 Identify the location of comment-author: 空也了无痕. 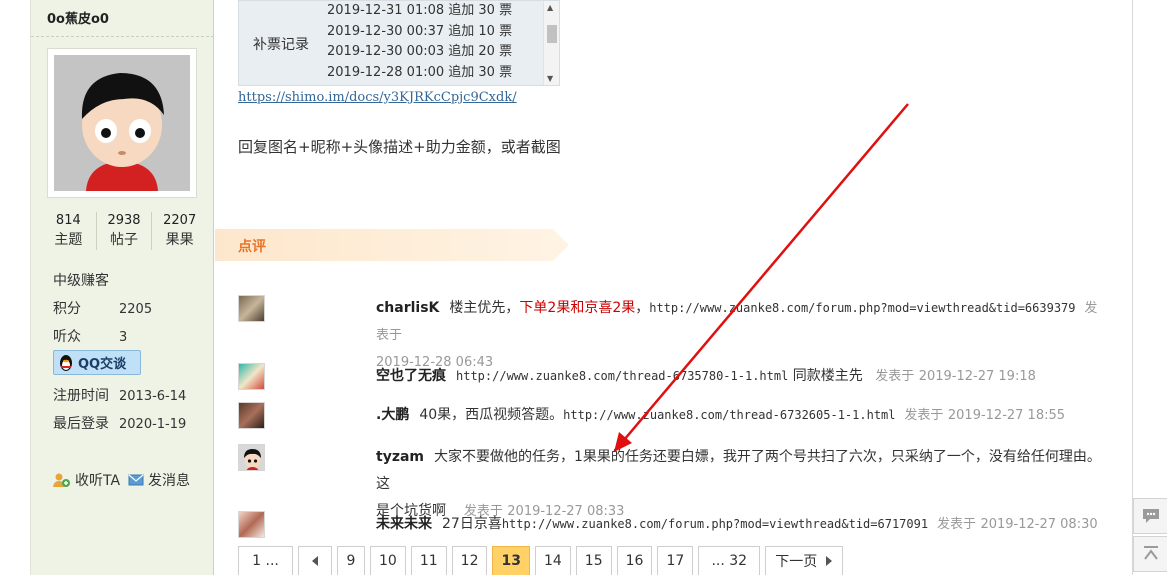
(411, 376).